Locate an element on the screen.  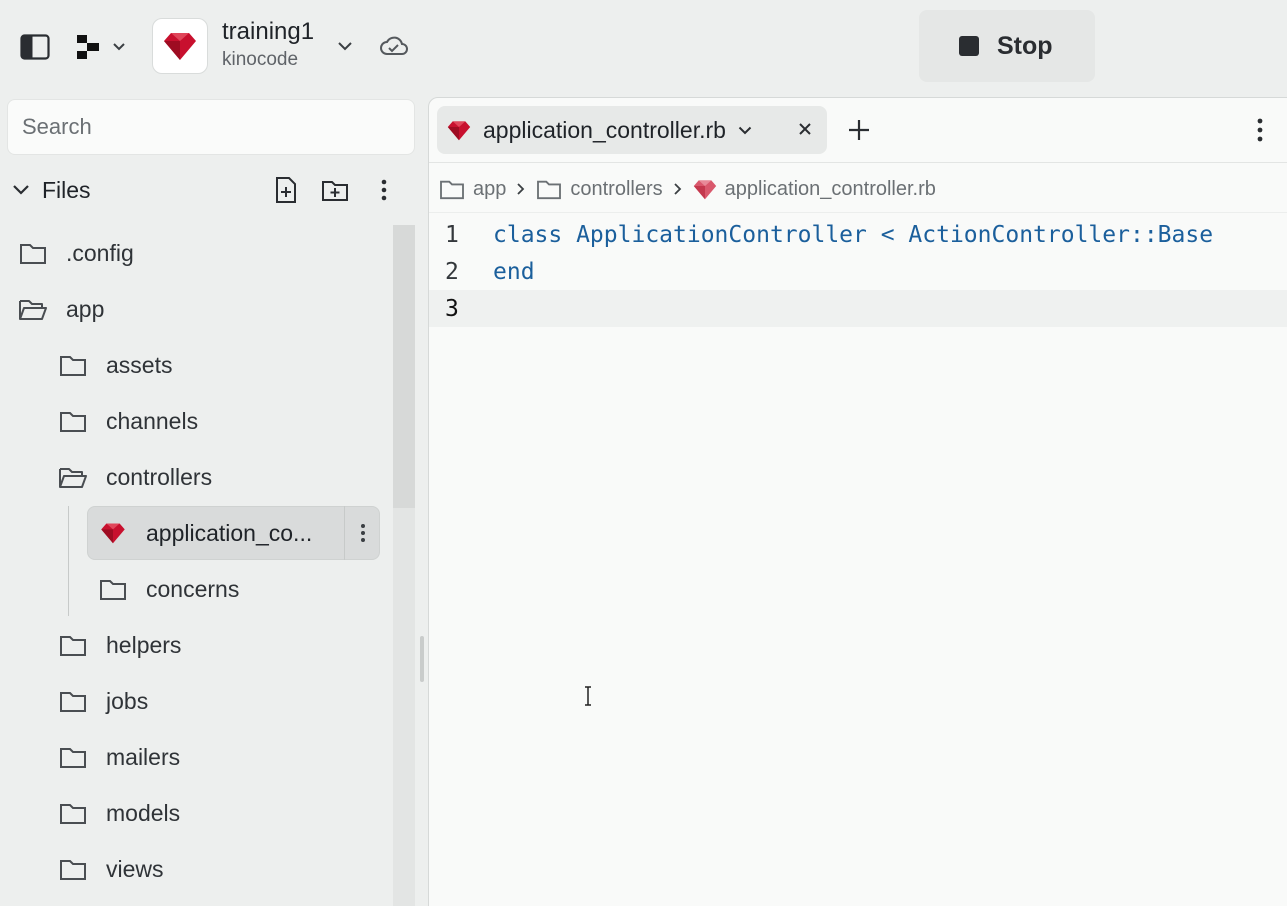
editor-tab: application_controller.rb is located at coordinates (632, 130).